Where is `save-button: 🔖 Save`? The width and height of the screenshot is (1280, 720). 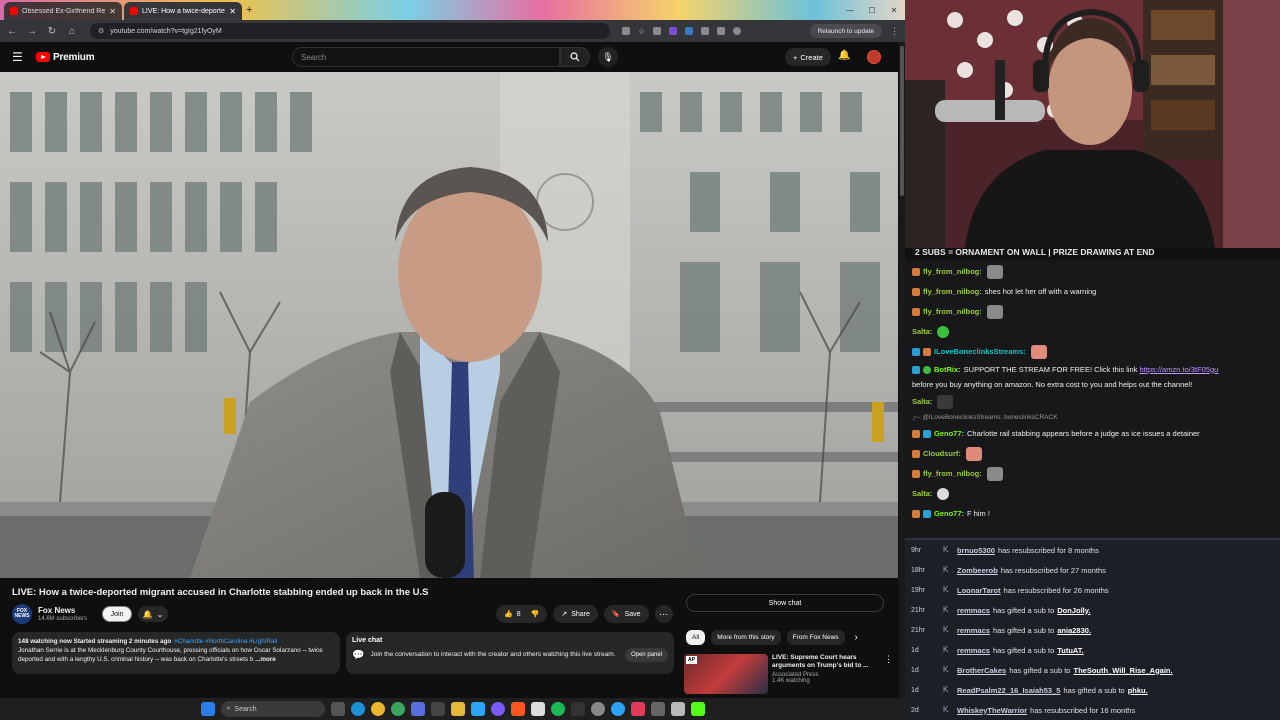
save-button: 🔖 Save is located at coordinates (626, 614).